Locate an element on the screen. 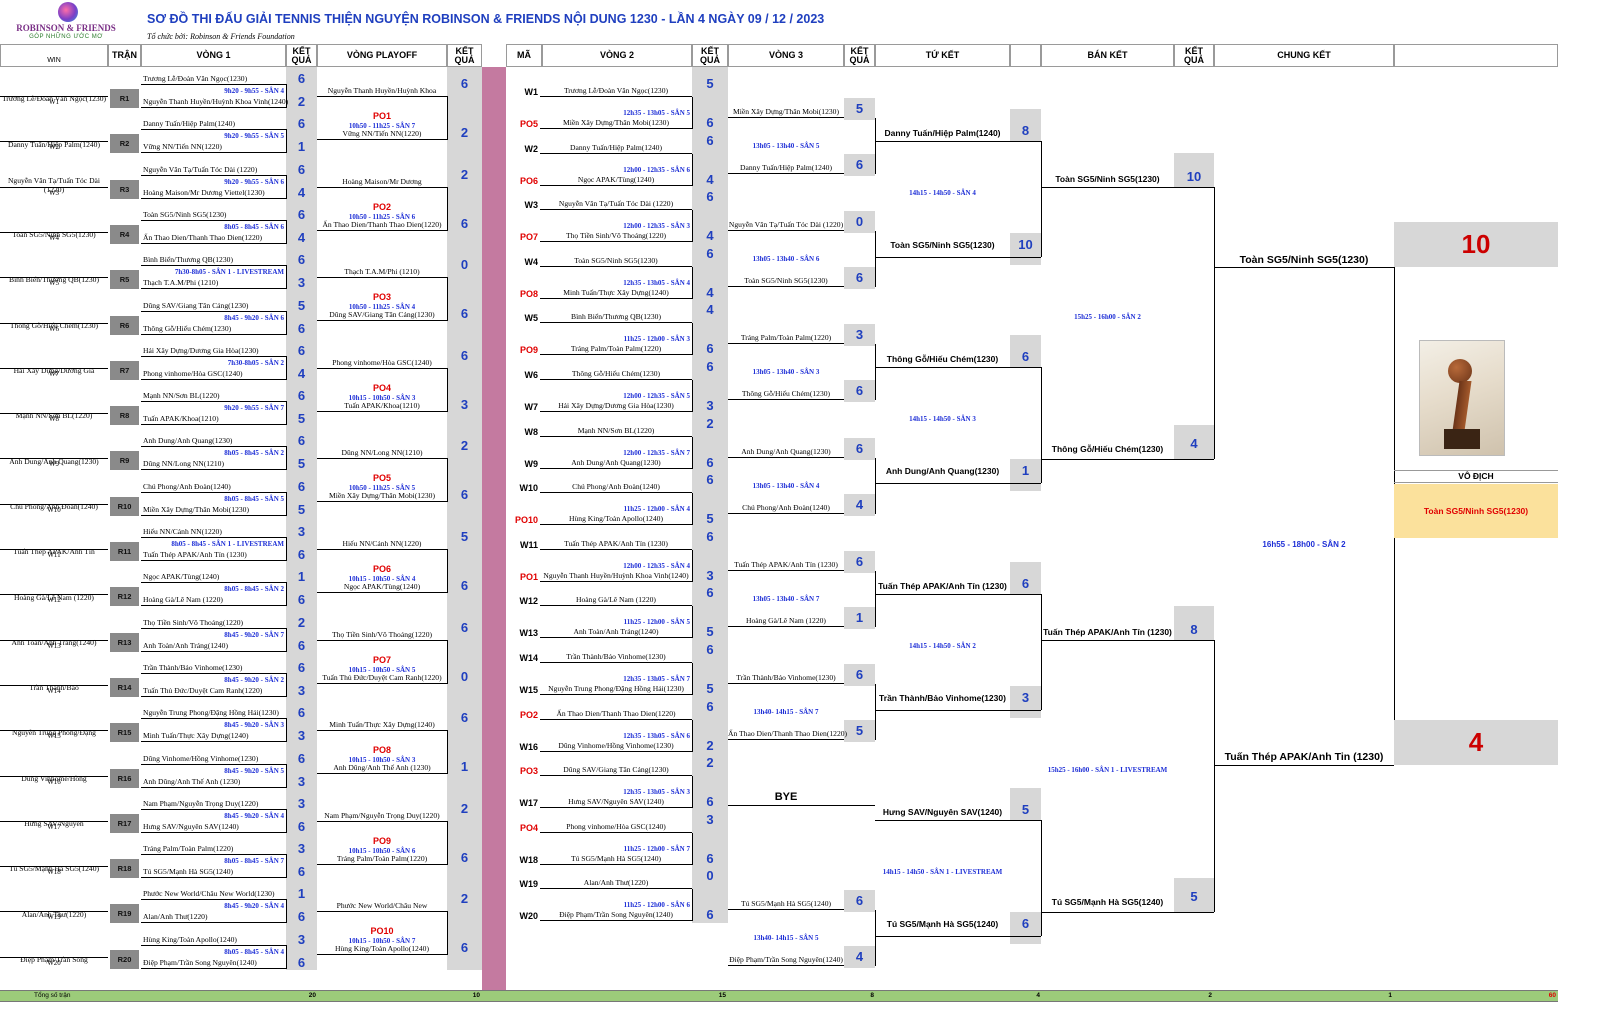 The height and width of the screenshot is (1031, 1600). winner-code: W1 is located at coordinates (54, 102).